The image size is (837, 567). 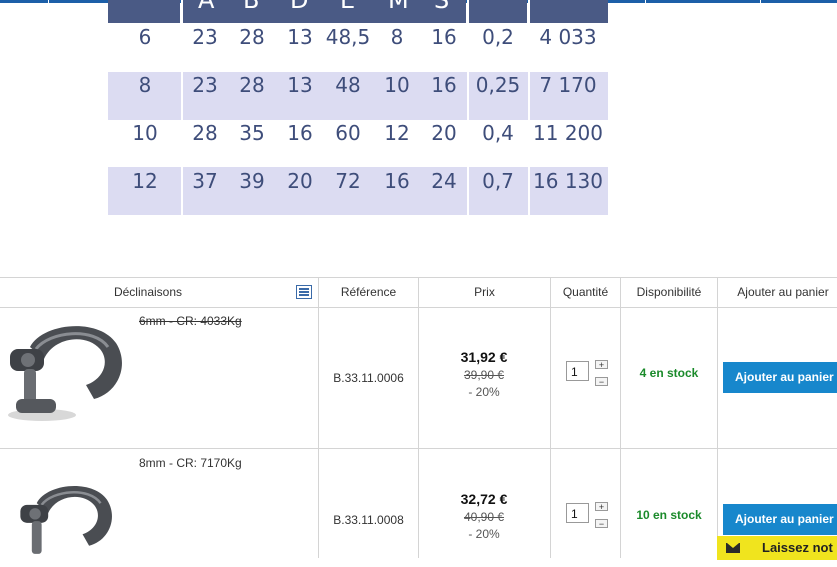 I want to click on spec-cell: 24, so click(x=444, y=181).